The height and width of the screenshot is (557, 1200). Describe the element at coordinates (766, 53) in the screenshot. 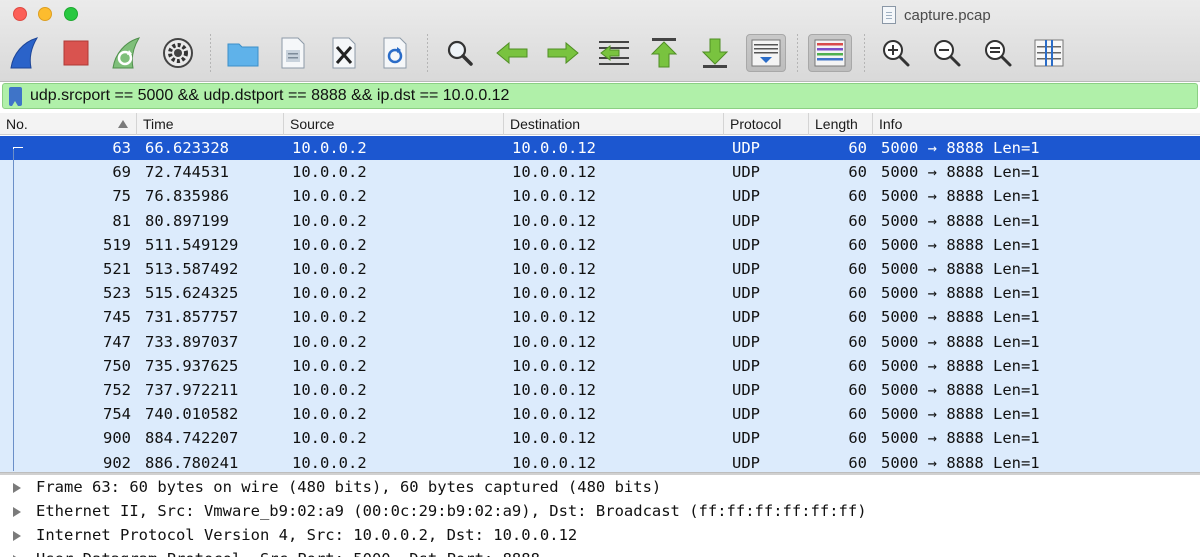

I see `auto-scroll-button` at that location.